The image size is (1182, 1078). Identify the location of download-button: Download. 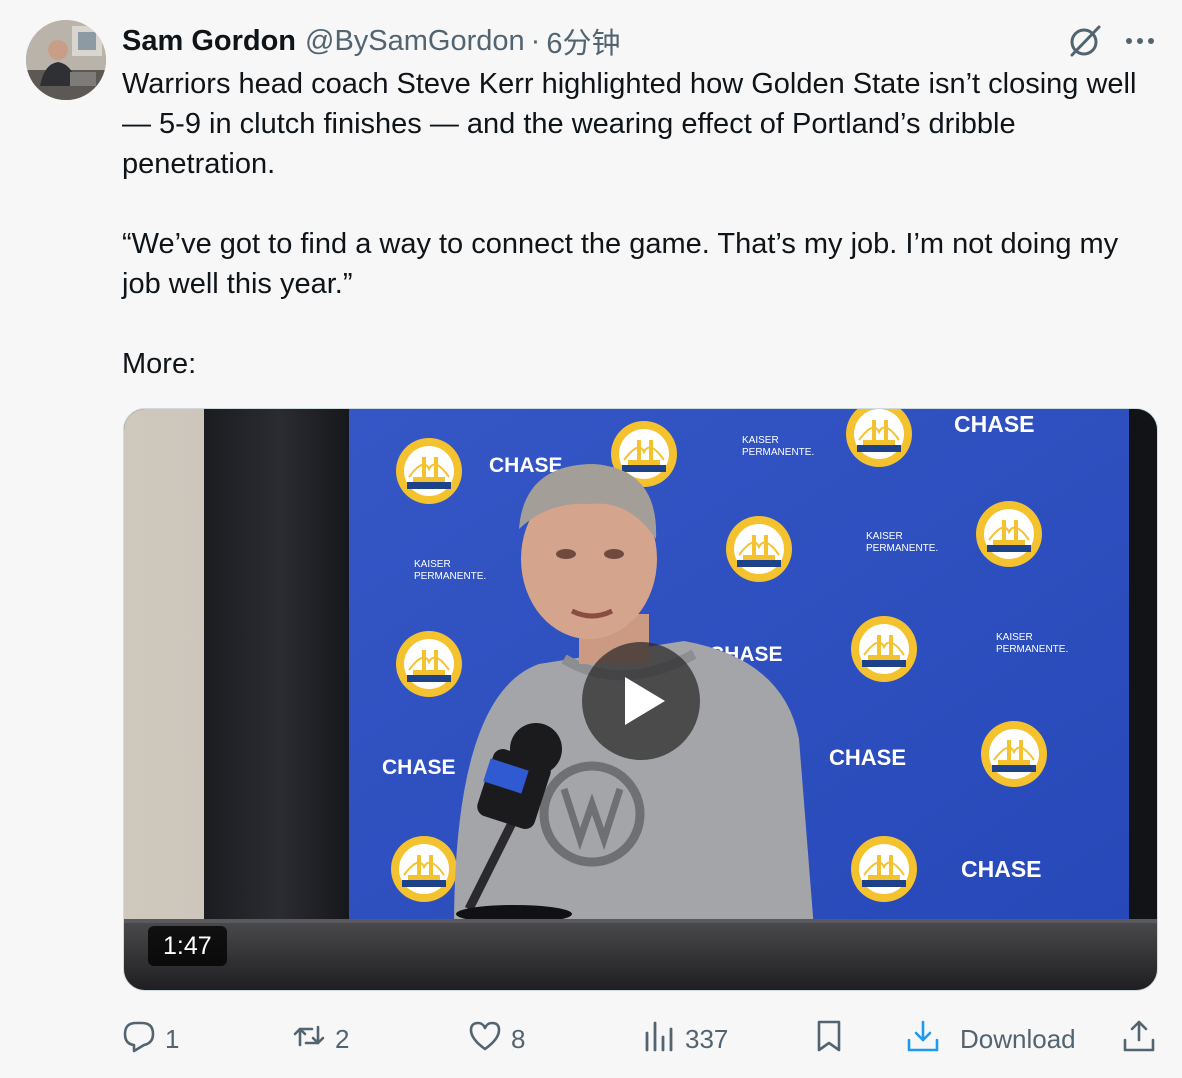
(991, 1039).